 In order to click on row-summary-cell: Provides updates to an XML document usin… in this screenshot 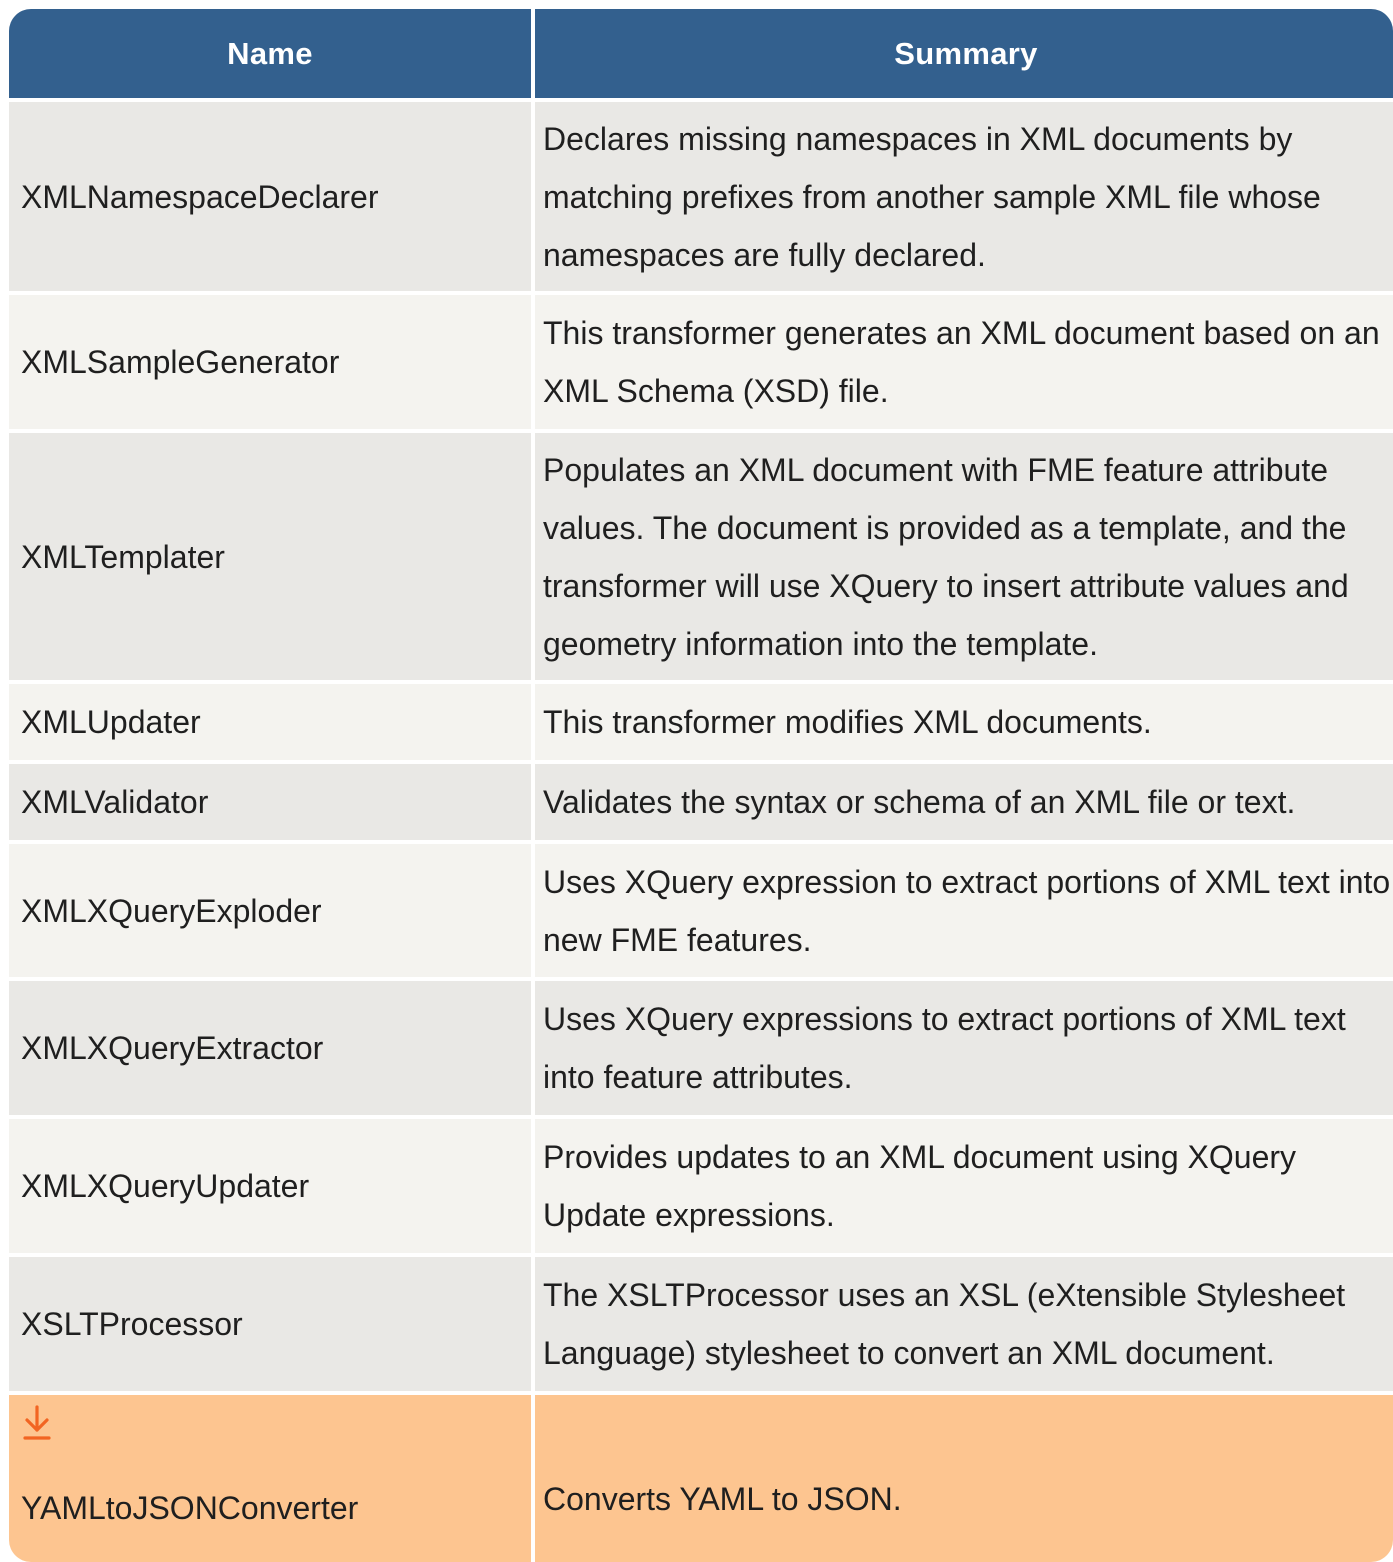, I will do `click(964, 1186)`.